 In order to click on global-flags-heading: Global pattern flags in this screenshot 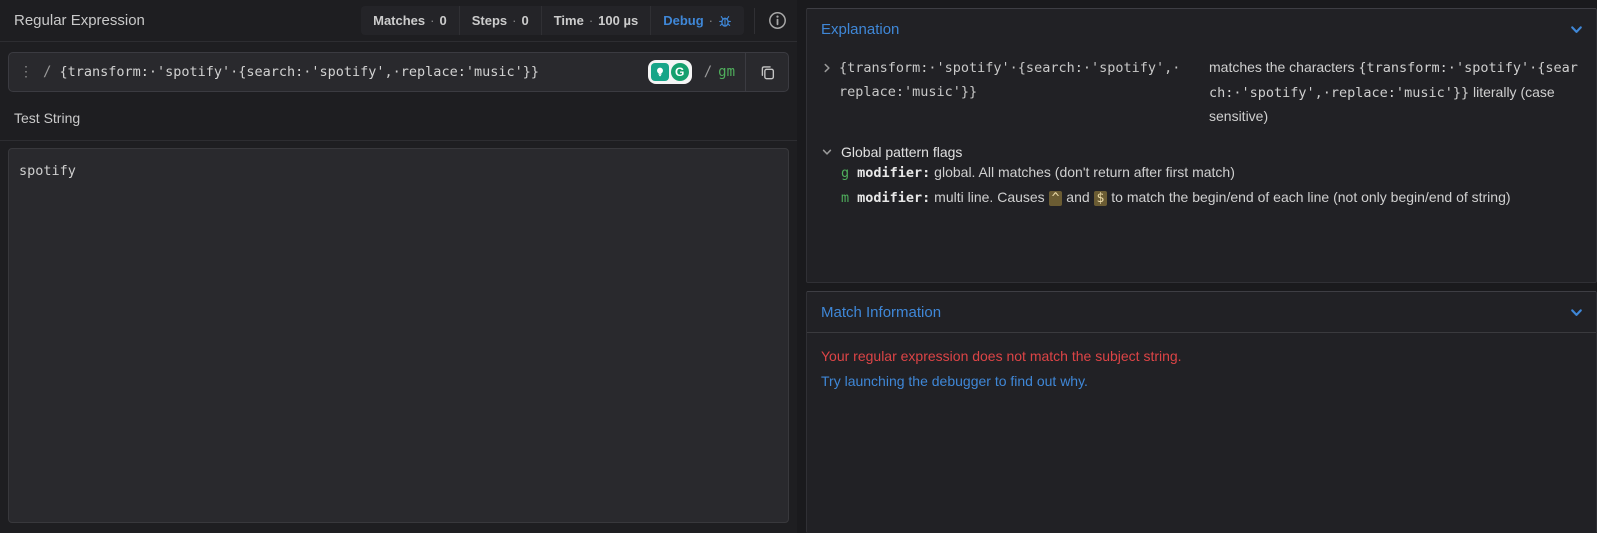, I will do `click(1203, 152)`.